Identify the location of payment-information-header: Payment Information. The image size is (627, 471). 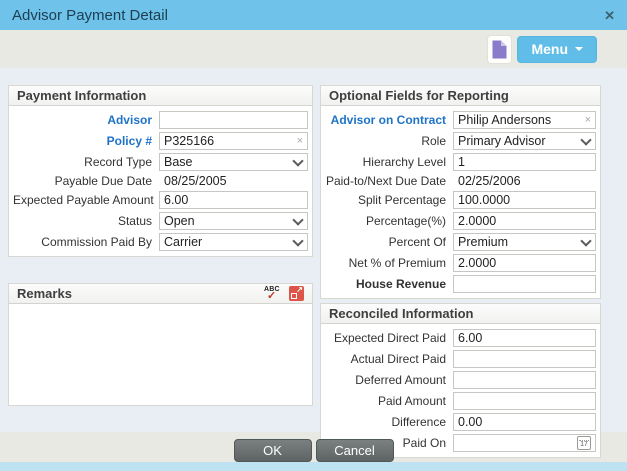
(160, 96).